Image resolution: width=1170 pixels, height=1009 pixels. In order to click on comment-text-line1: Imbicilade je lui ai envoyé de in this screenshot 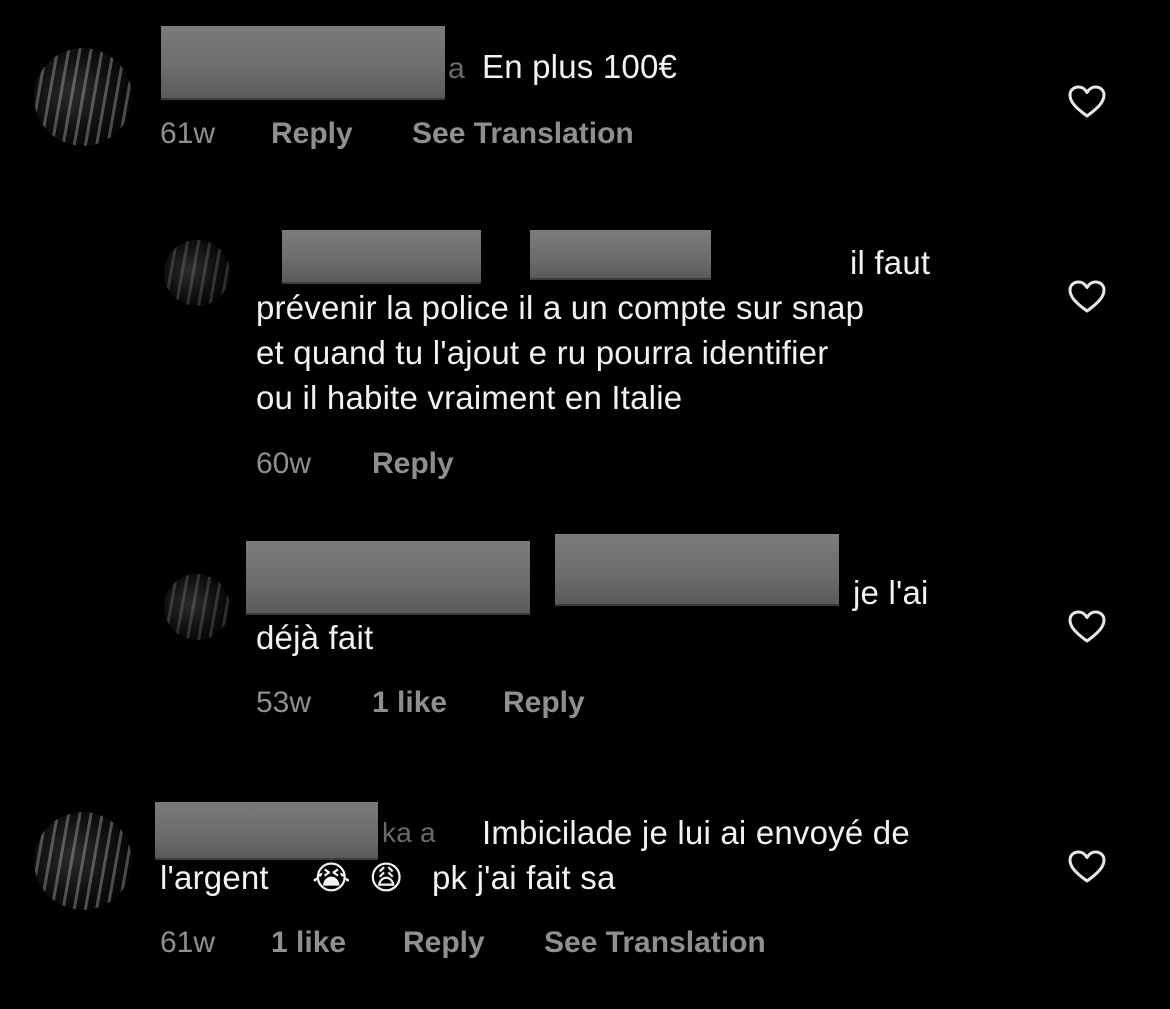, I will do `click(696, 832)`.